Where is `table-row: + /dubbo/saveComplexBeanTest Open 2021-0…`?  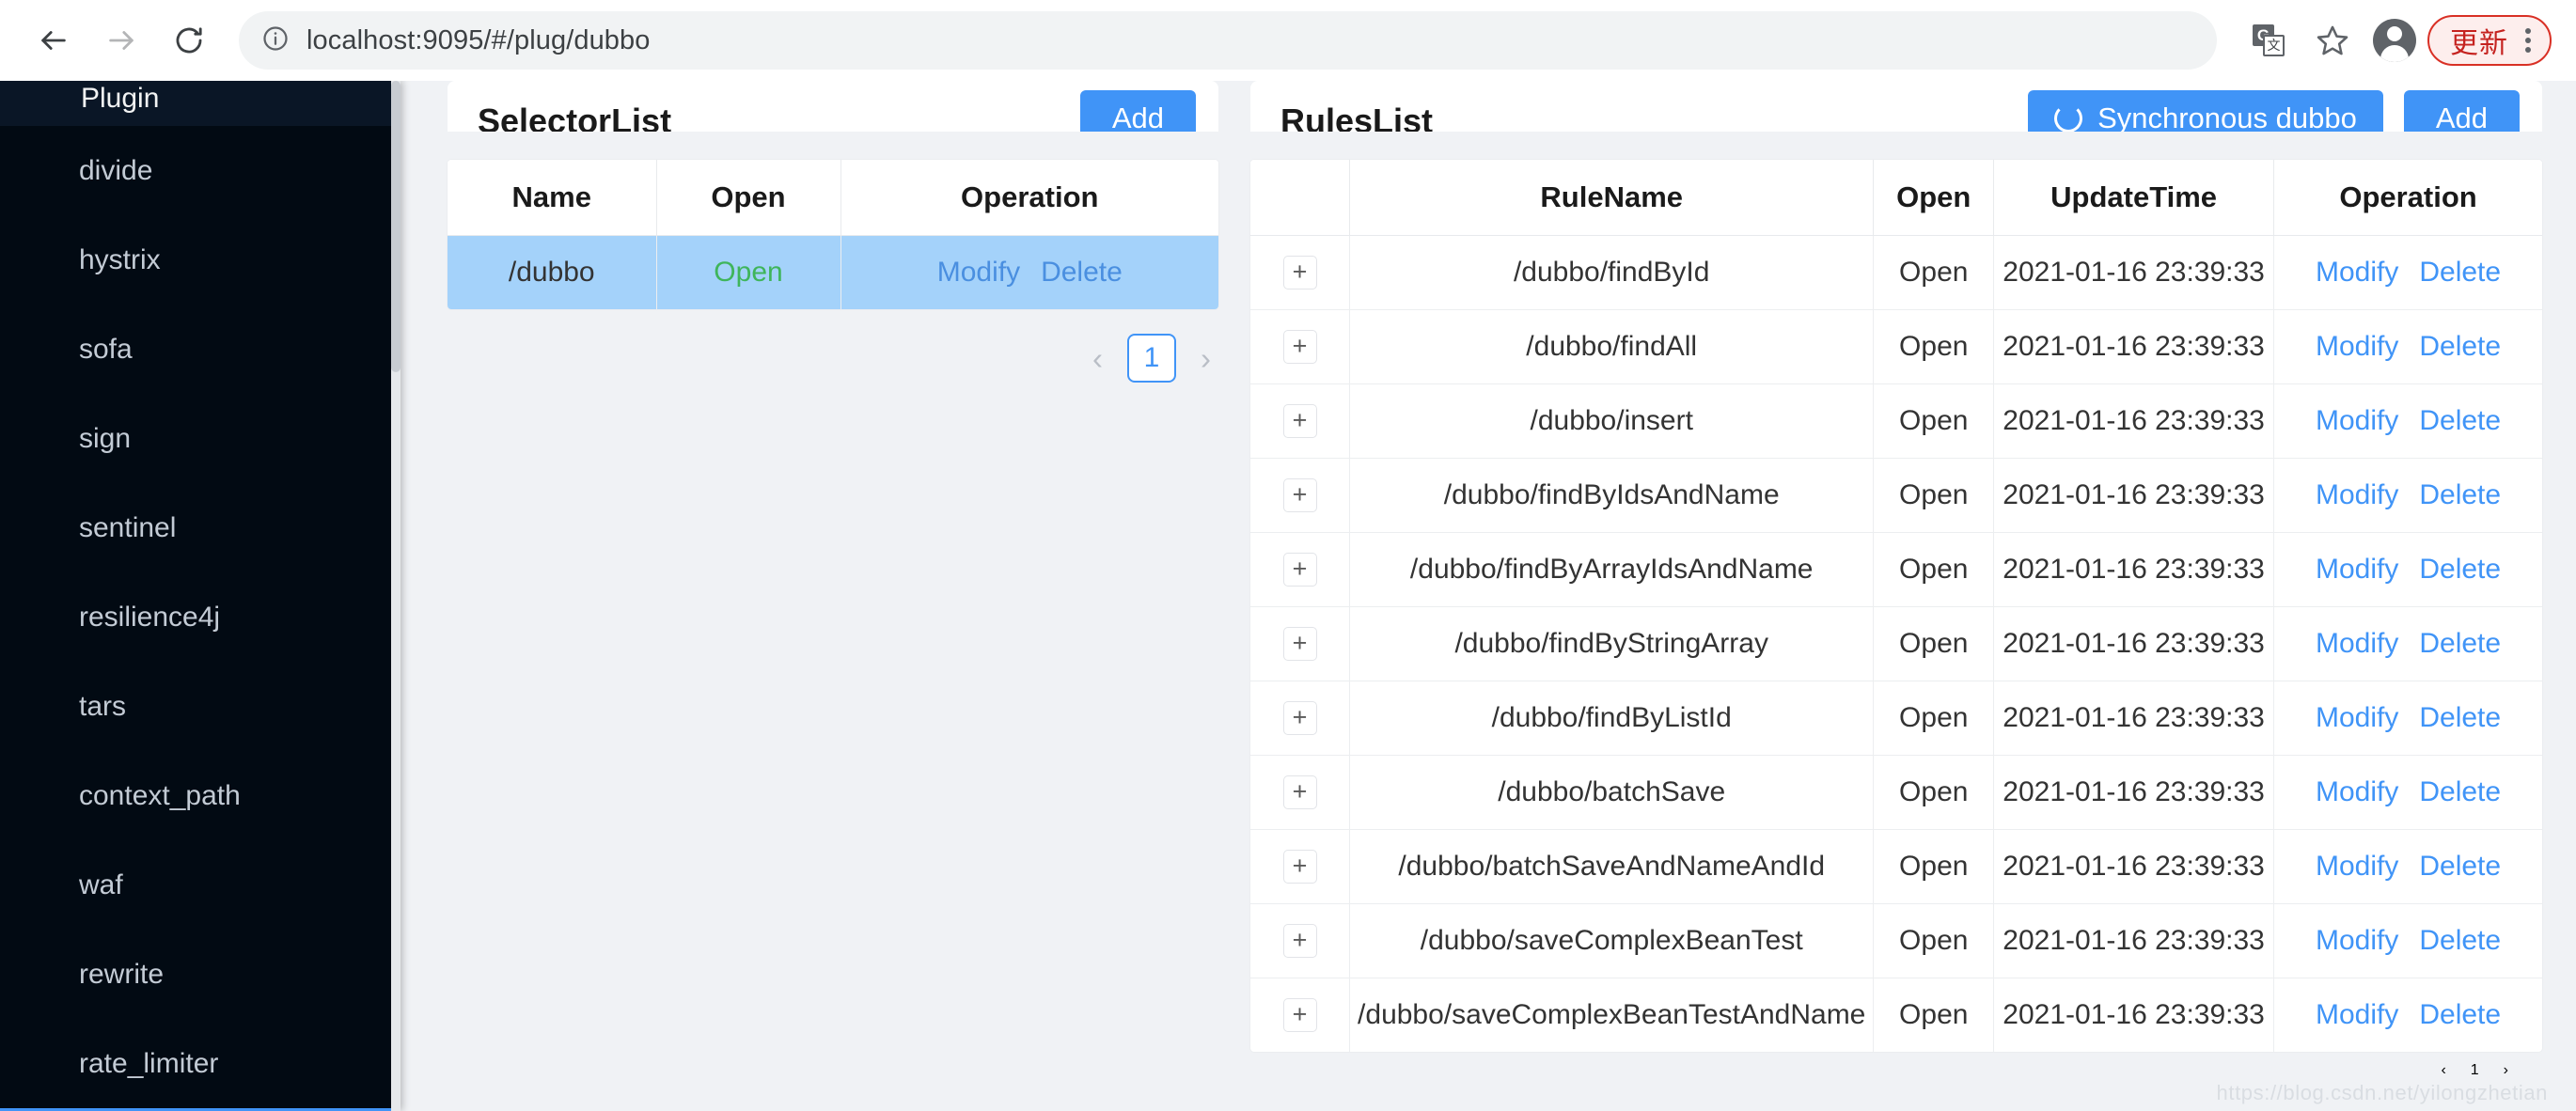 table-row: + /dubbo/saveComplexBeanTest Open 2021-0… is located at coordinates (1896, 941).